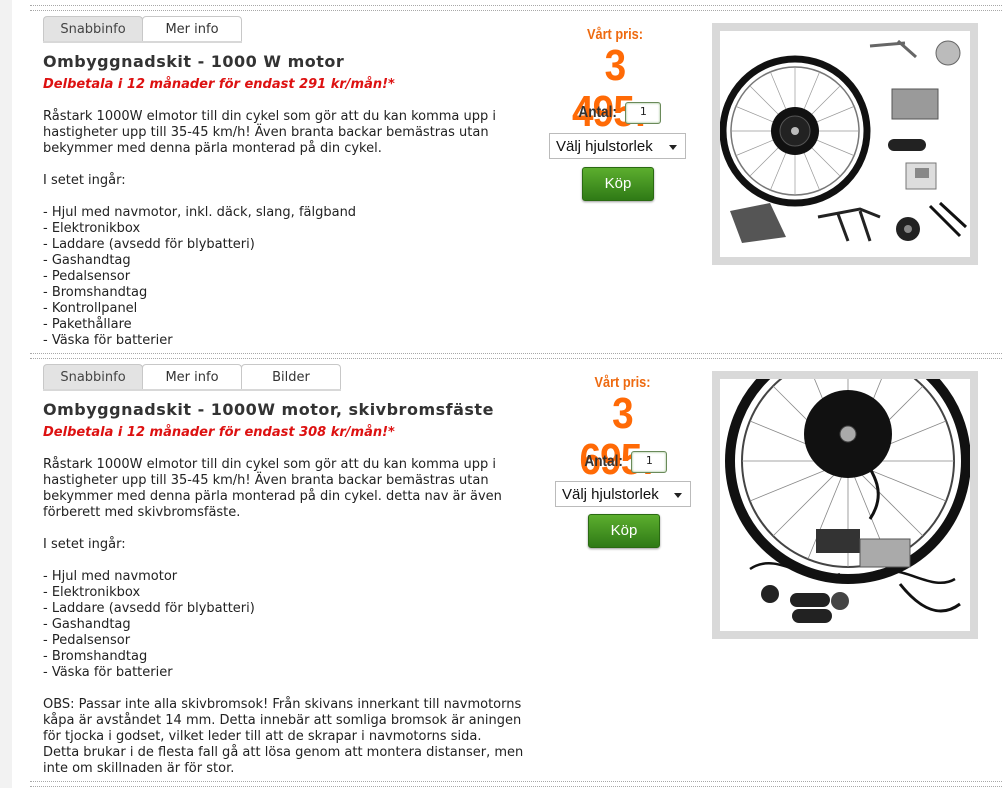 This screenshot has height=788, width=1002. I want to click on product-title: Ombyggnadskit - 1000 W motor, so click(193, 61).